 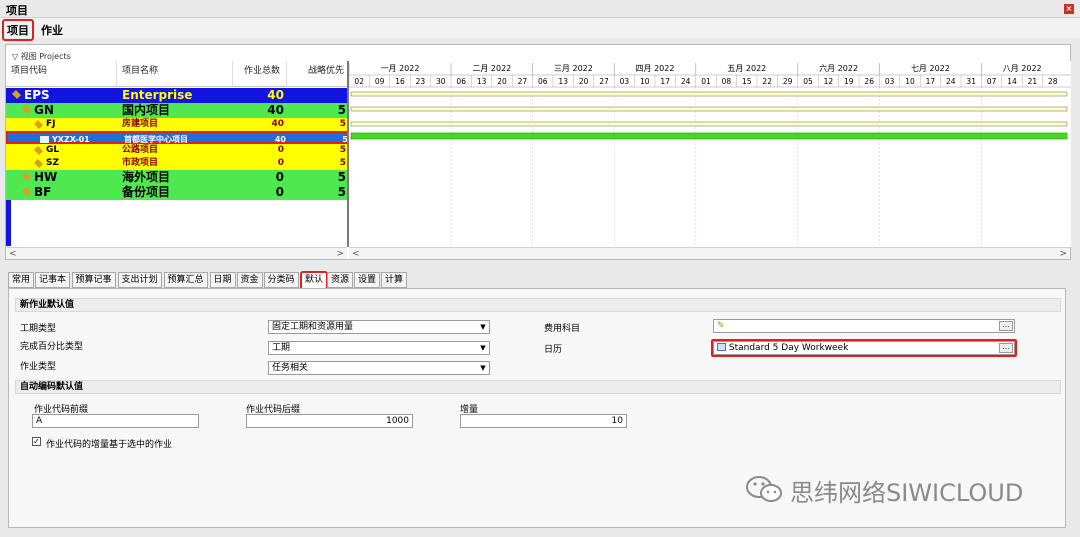 What do you see at coordinates (930, 68) in the screenshot?
I see `gantt-month-label: 七月 2022` at bounding box center [930, 68].